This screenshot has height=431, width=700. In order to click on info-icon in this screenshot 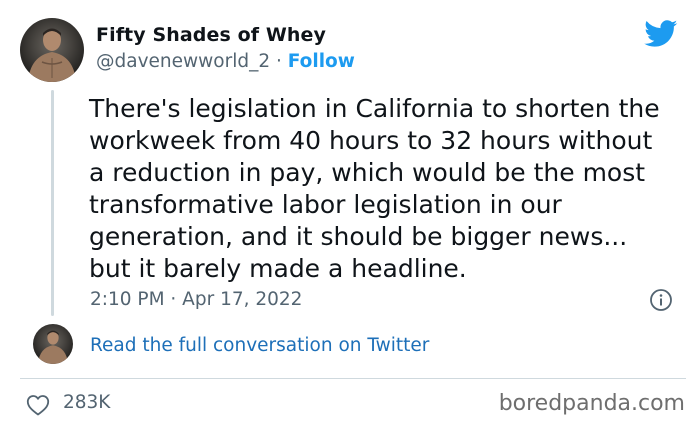, I will do `click(661, 300)`.